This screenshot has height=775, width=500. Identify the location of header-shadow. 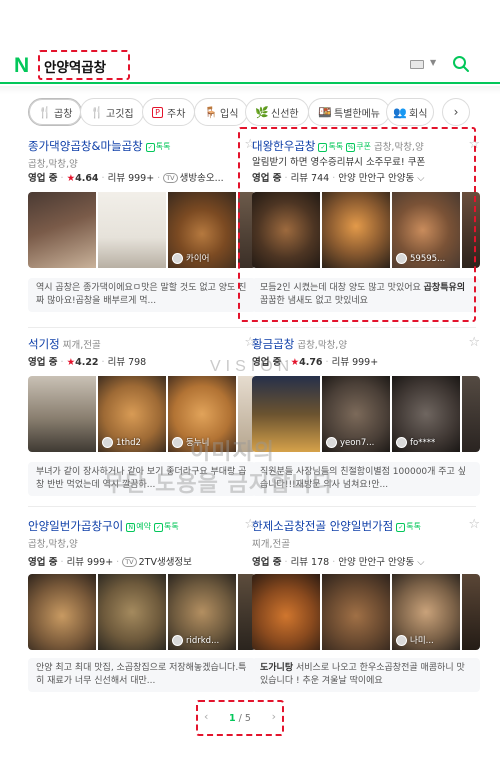
(250, 90).